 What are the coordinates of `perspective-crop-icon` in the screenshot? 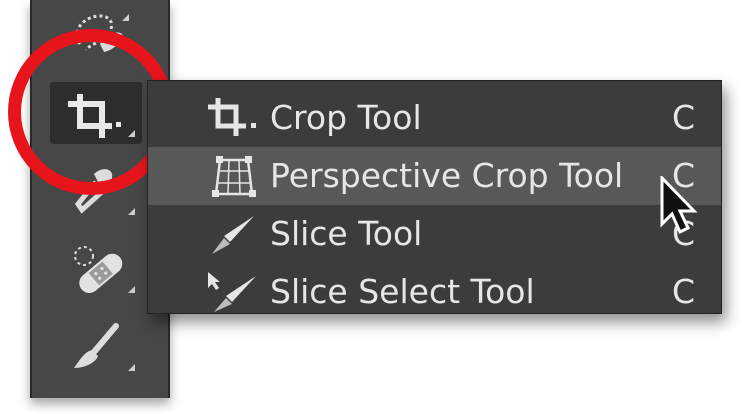 It's located at (234, 176).